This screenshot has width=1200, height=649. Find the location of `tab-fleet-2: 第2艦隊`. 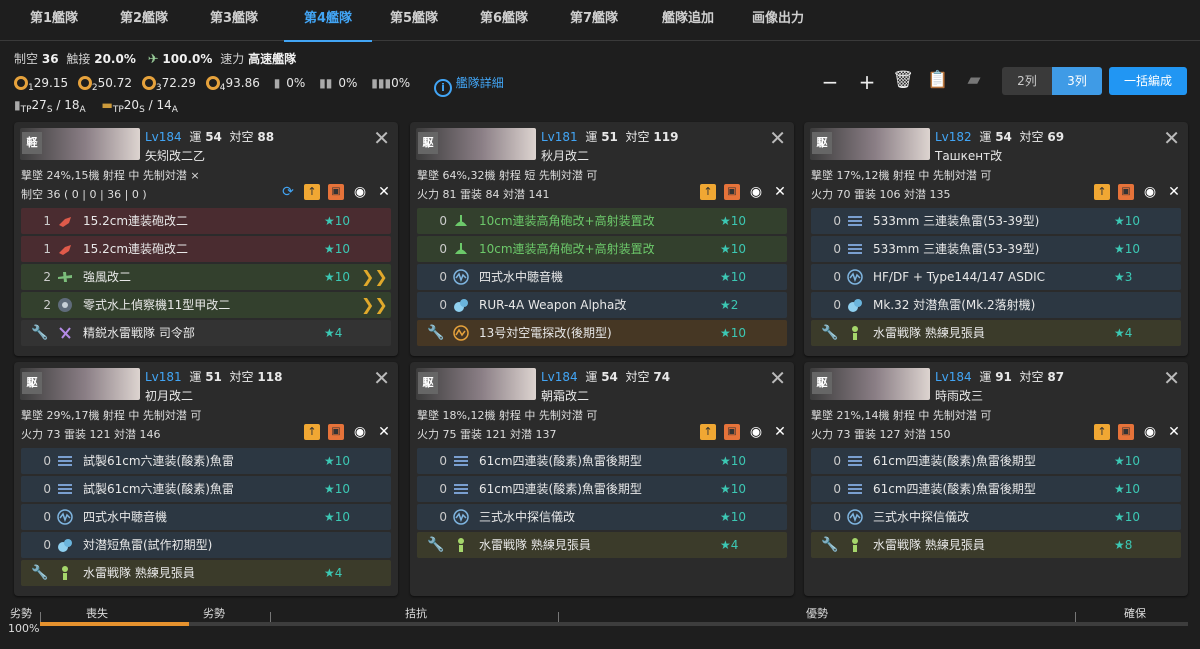

tab-fleet-2: 第2艦隊 is located at coordinates (144, 20).